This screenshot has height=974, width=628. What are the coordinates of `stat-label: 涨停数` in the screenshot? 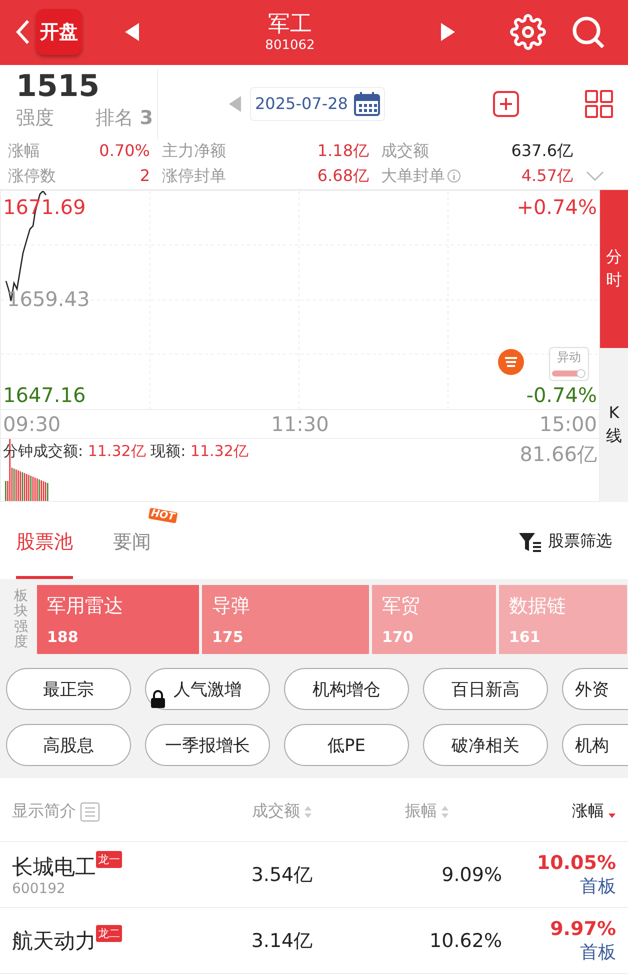 It's located at (32, 176).